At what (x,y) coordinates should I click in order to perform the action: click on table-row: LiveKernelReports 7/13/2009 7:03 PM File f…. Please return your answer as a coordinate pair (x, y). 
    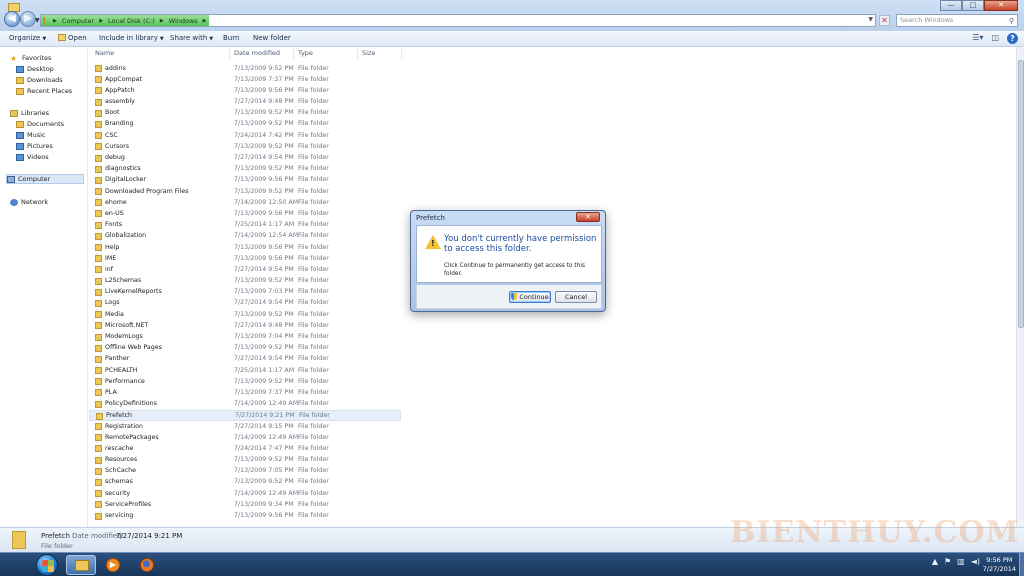
    Looking at the image, I should click on (245, 292).